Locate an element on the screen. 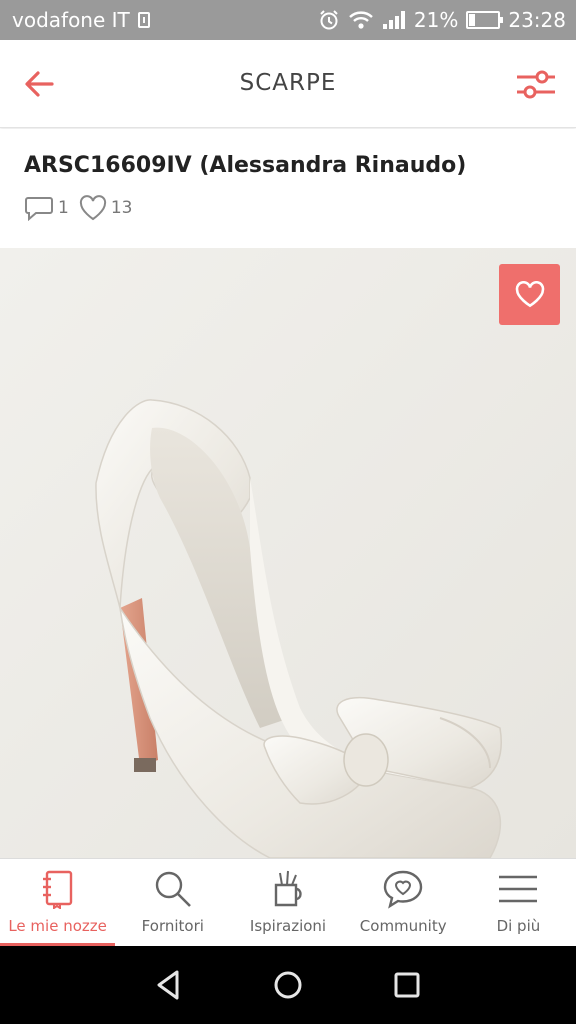  nav-ispirazioni: Ispirazioni is located at coordinates (287, 902).